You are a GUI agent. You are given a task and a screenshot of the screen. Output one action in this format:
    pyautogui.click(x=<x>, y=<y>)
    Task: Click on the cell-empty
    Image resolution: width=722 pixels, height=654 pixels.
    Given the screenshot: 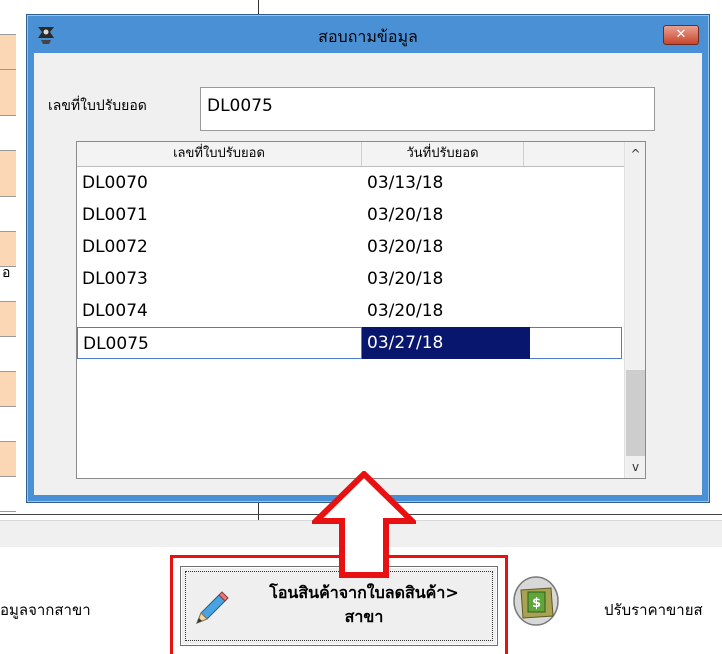 What is the action you would take?
    pyautogui.click(x=576, y=343)
    